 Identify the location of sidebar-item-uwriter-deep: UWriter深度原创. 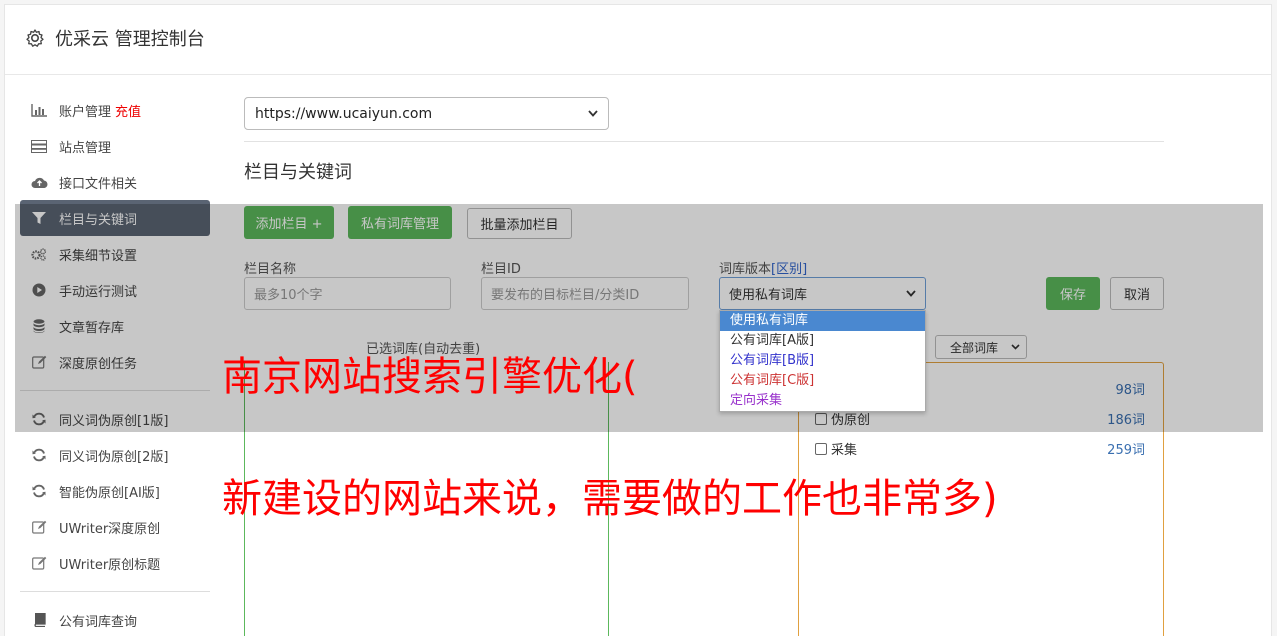
(115, 527).